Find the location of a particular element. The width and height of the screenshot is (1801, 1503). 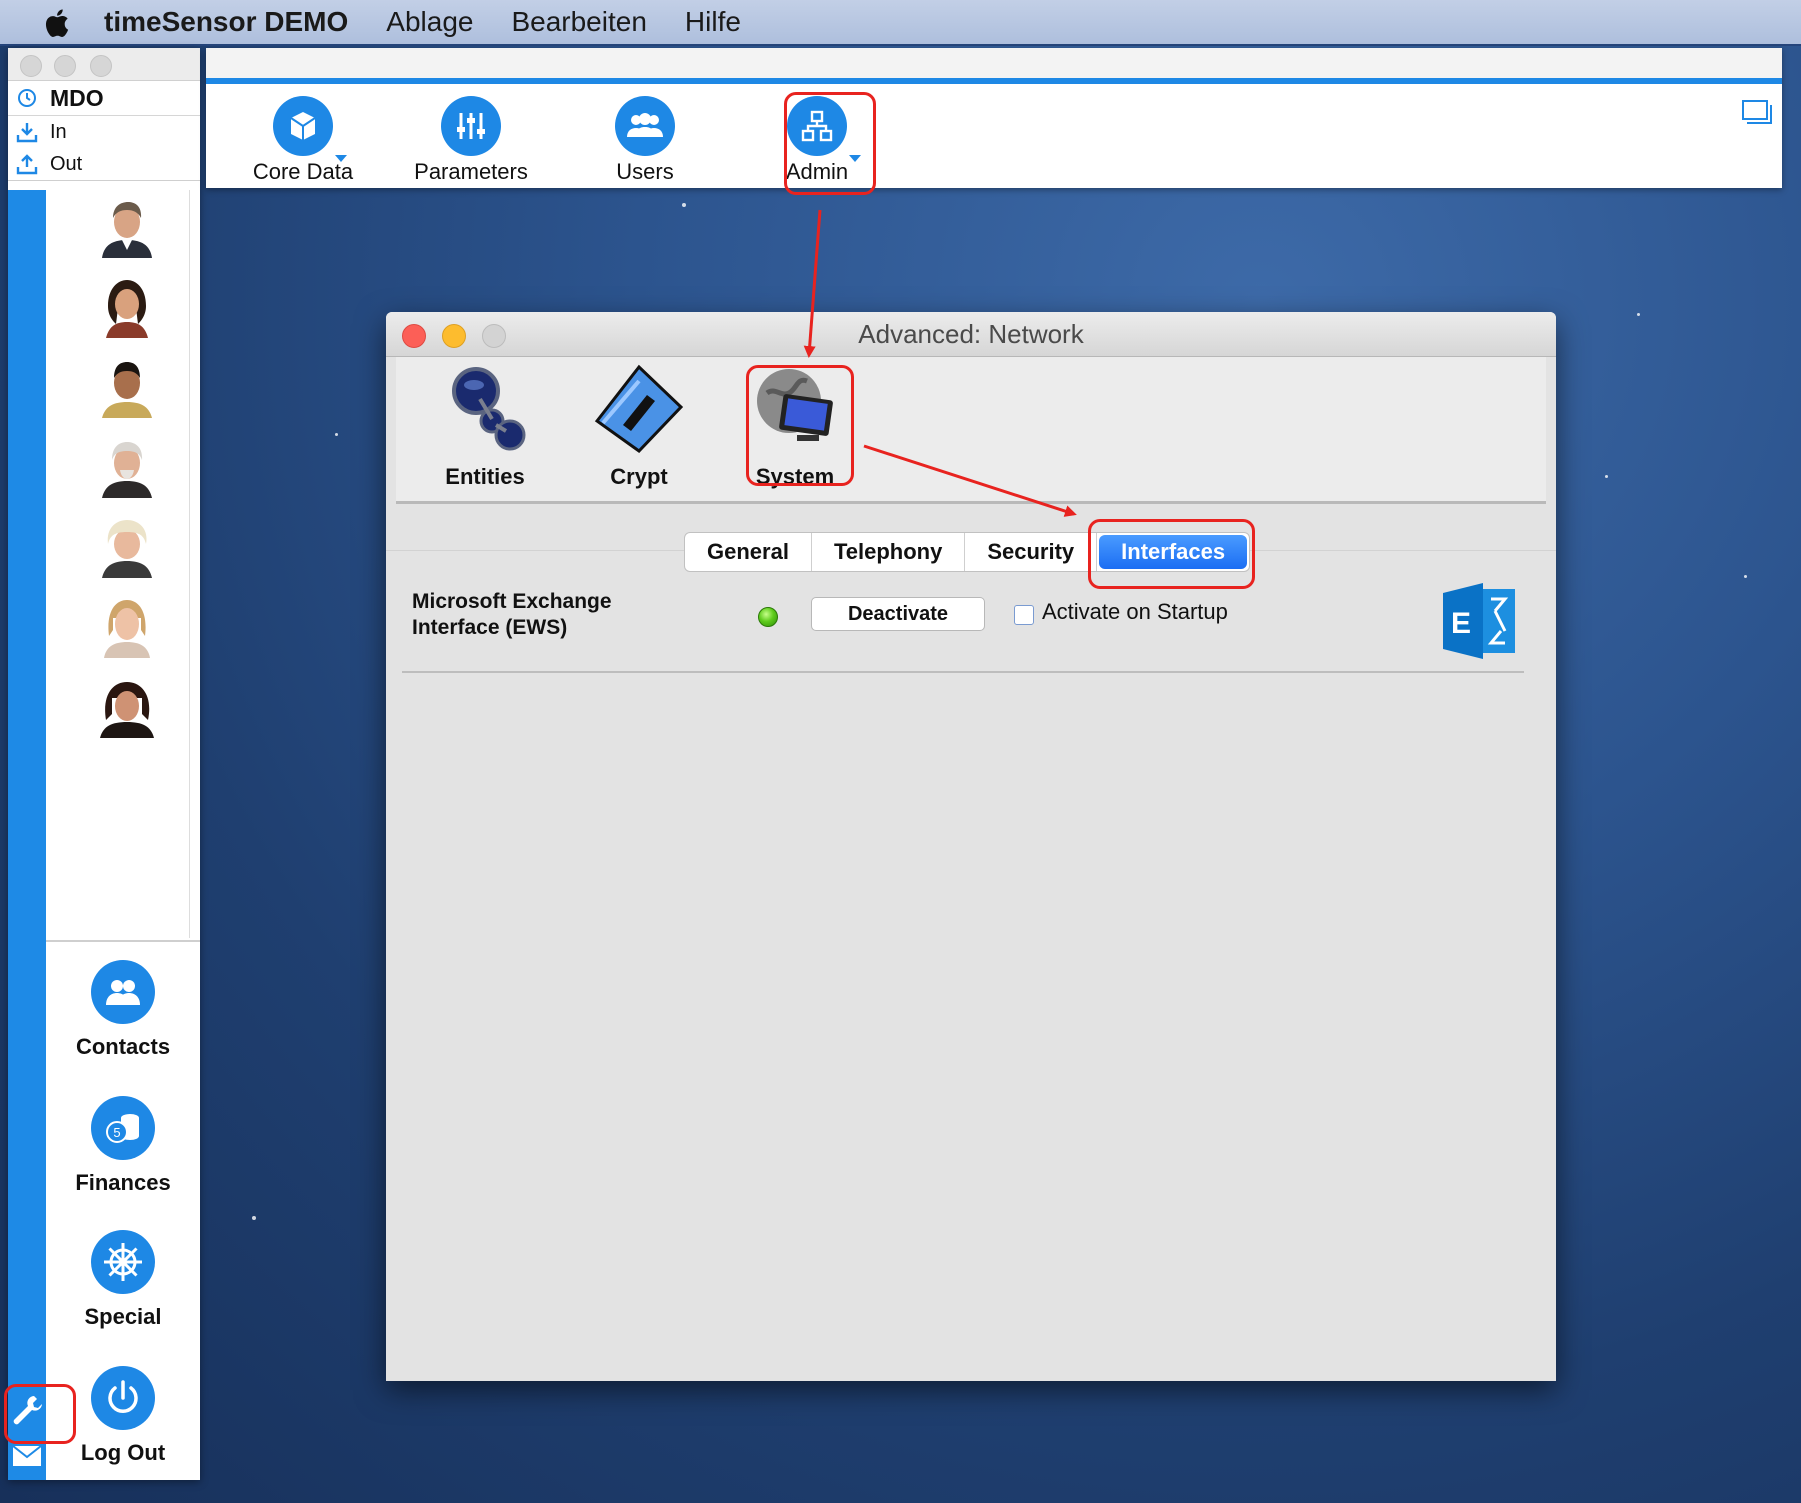

annotation-arrows is located at coordinates (940, 363).